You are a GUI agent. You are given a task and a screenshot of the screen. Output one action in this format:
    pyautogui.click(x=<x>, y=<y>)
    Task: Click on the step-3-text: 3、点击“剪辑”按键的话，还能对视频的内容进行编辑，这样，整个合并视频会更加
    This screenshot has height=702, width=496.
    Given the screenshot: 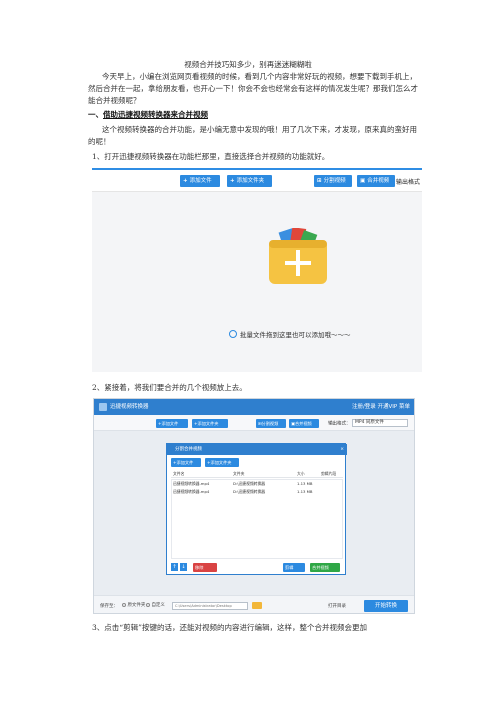 What is the action you would take?
    pyautogui.click(x=229, y=627)
    